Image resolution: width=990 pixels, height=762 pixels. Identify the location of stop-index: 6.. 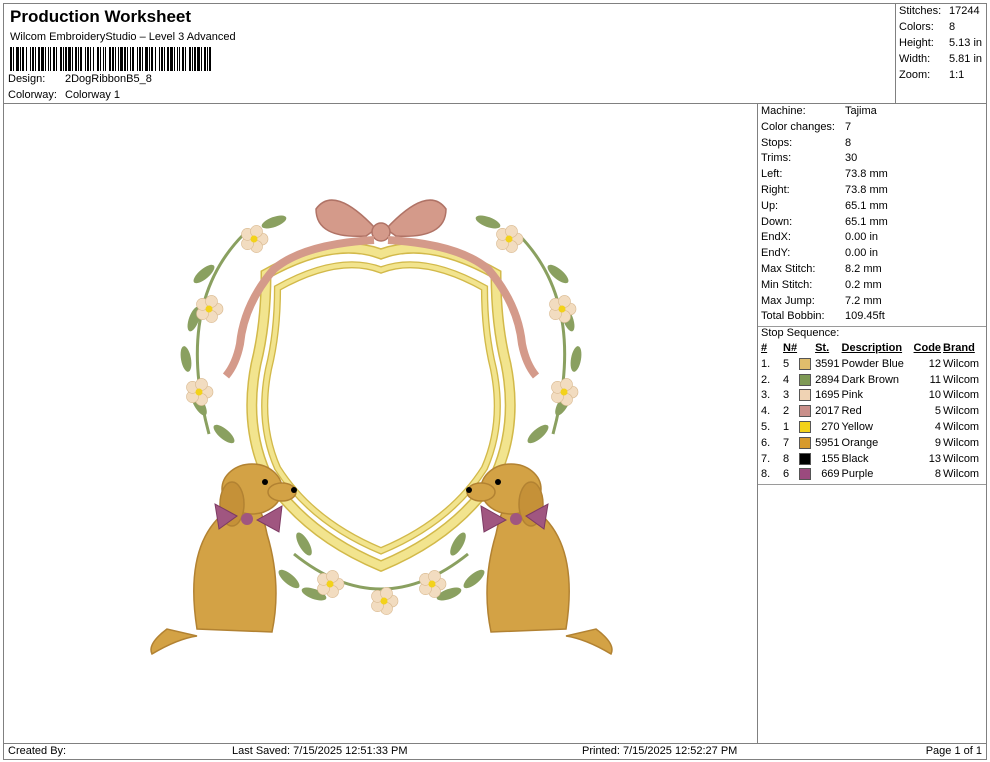
(766, 442).